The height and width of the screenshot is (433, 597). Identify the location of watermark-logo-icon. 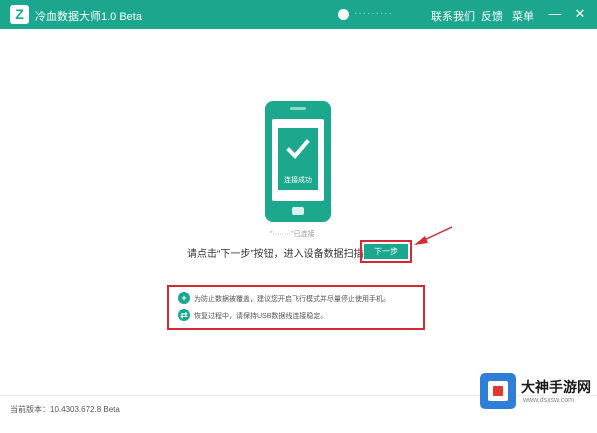
(498, 391).